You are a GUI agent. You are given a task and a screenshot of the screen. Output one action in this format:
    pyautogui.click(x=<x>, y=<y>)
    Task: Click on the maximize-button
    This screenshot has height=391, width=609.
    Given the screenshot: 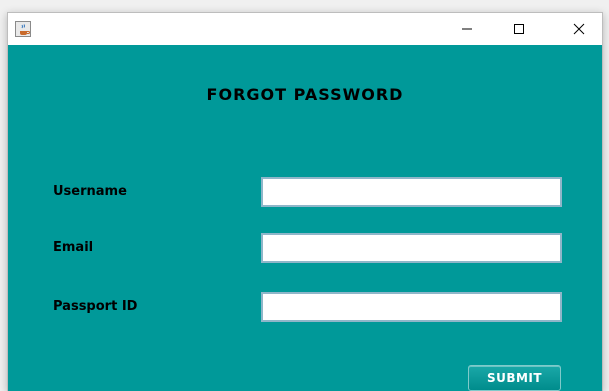 What is the action you would take?
    pyautogui.click(x=519, y=29)
    